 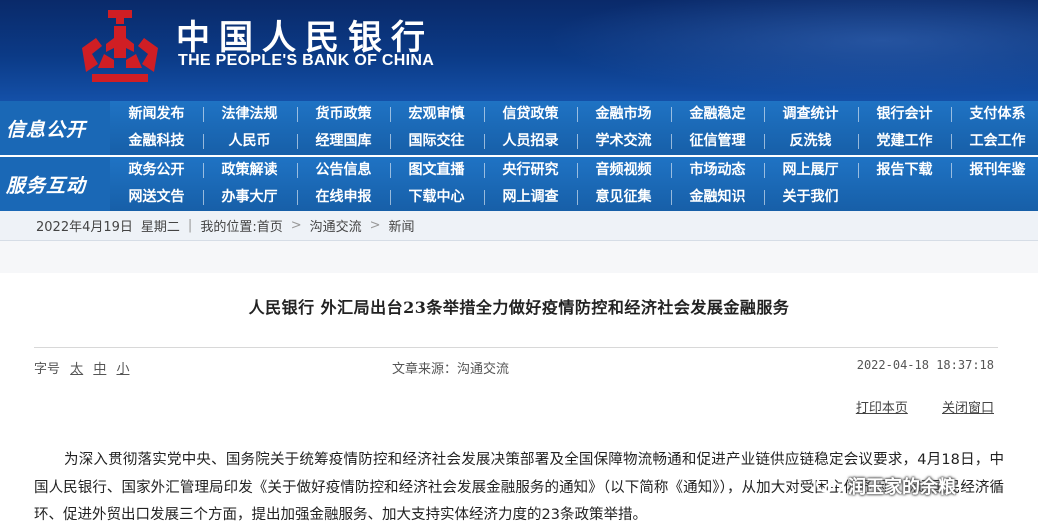 I want to click on article-source: 文章来源：沟通交流, so click(x=451, y=369).